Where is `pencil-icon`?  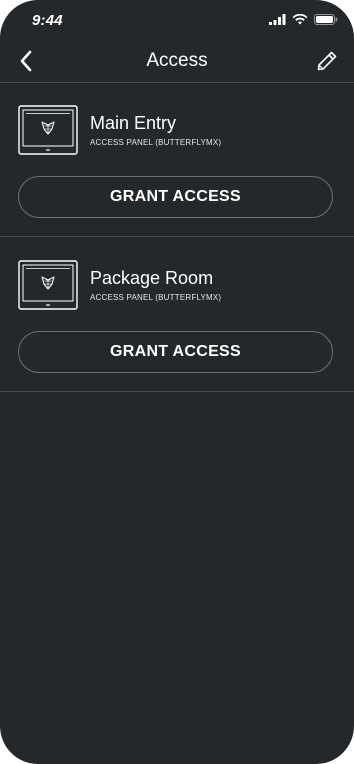
pencil-icon is located at coordinates (327, 61).